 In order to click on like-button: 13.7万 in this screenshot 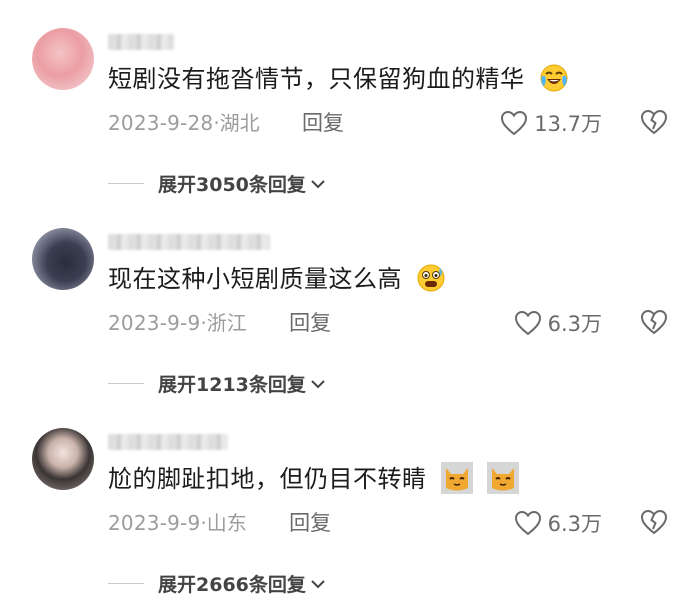, I will do `click(551, 123)`.